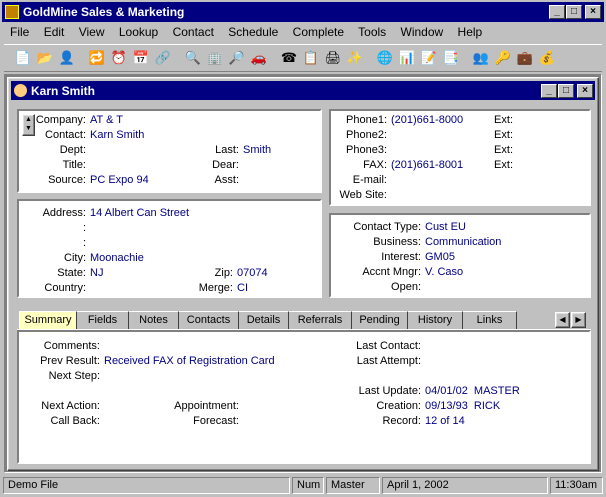 The image size is (606, 497). I want to click on tab-history: History, so click(435, 320).